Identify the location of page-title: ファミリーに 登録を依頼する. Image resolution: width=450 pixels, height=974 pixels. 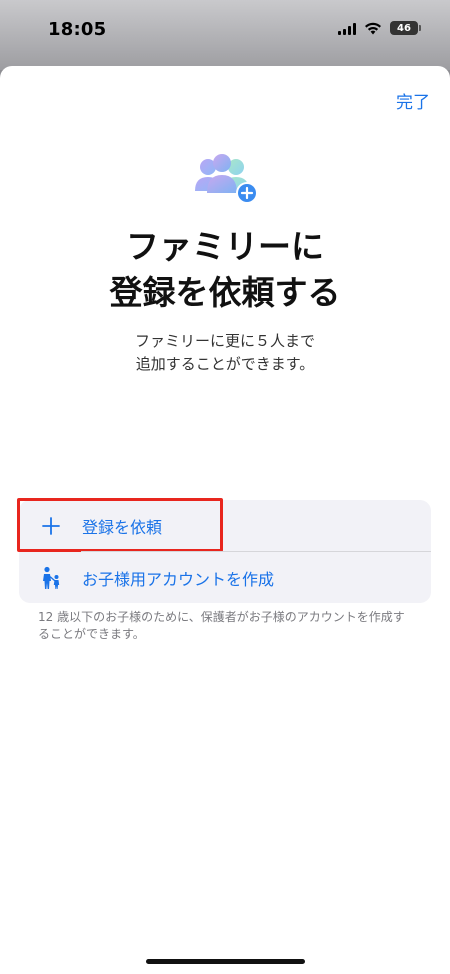
(225, 270).